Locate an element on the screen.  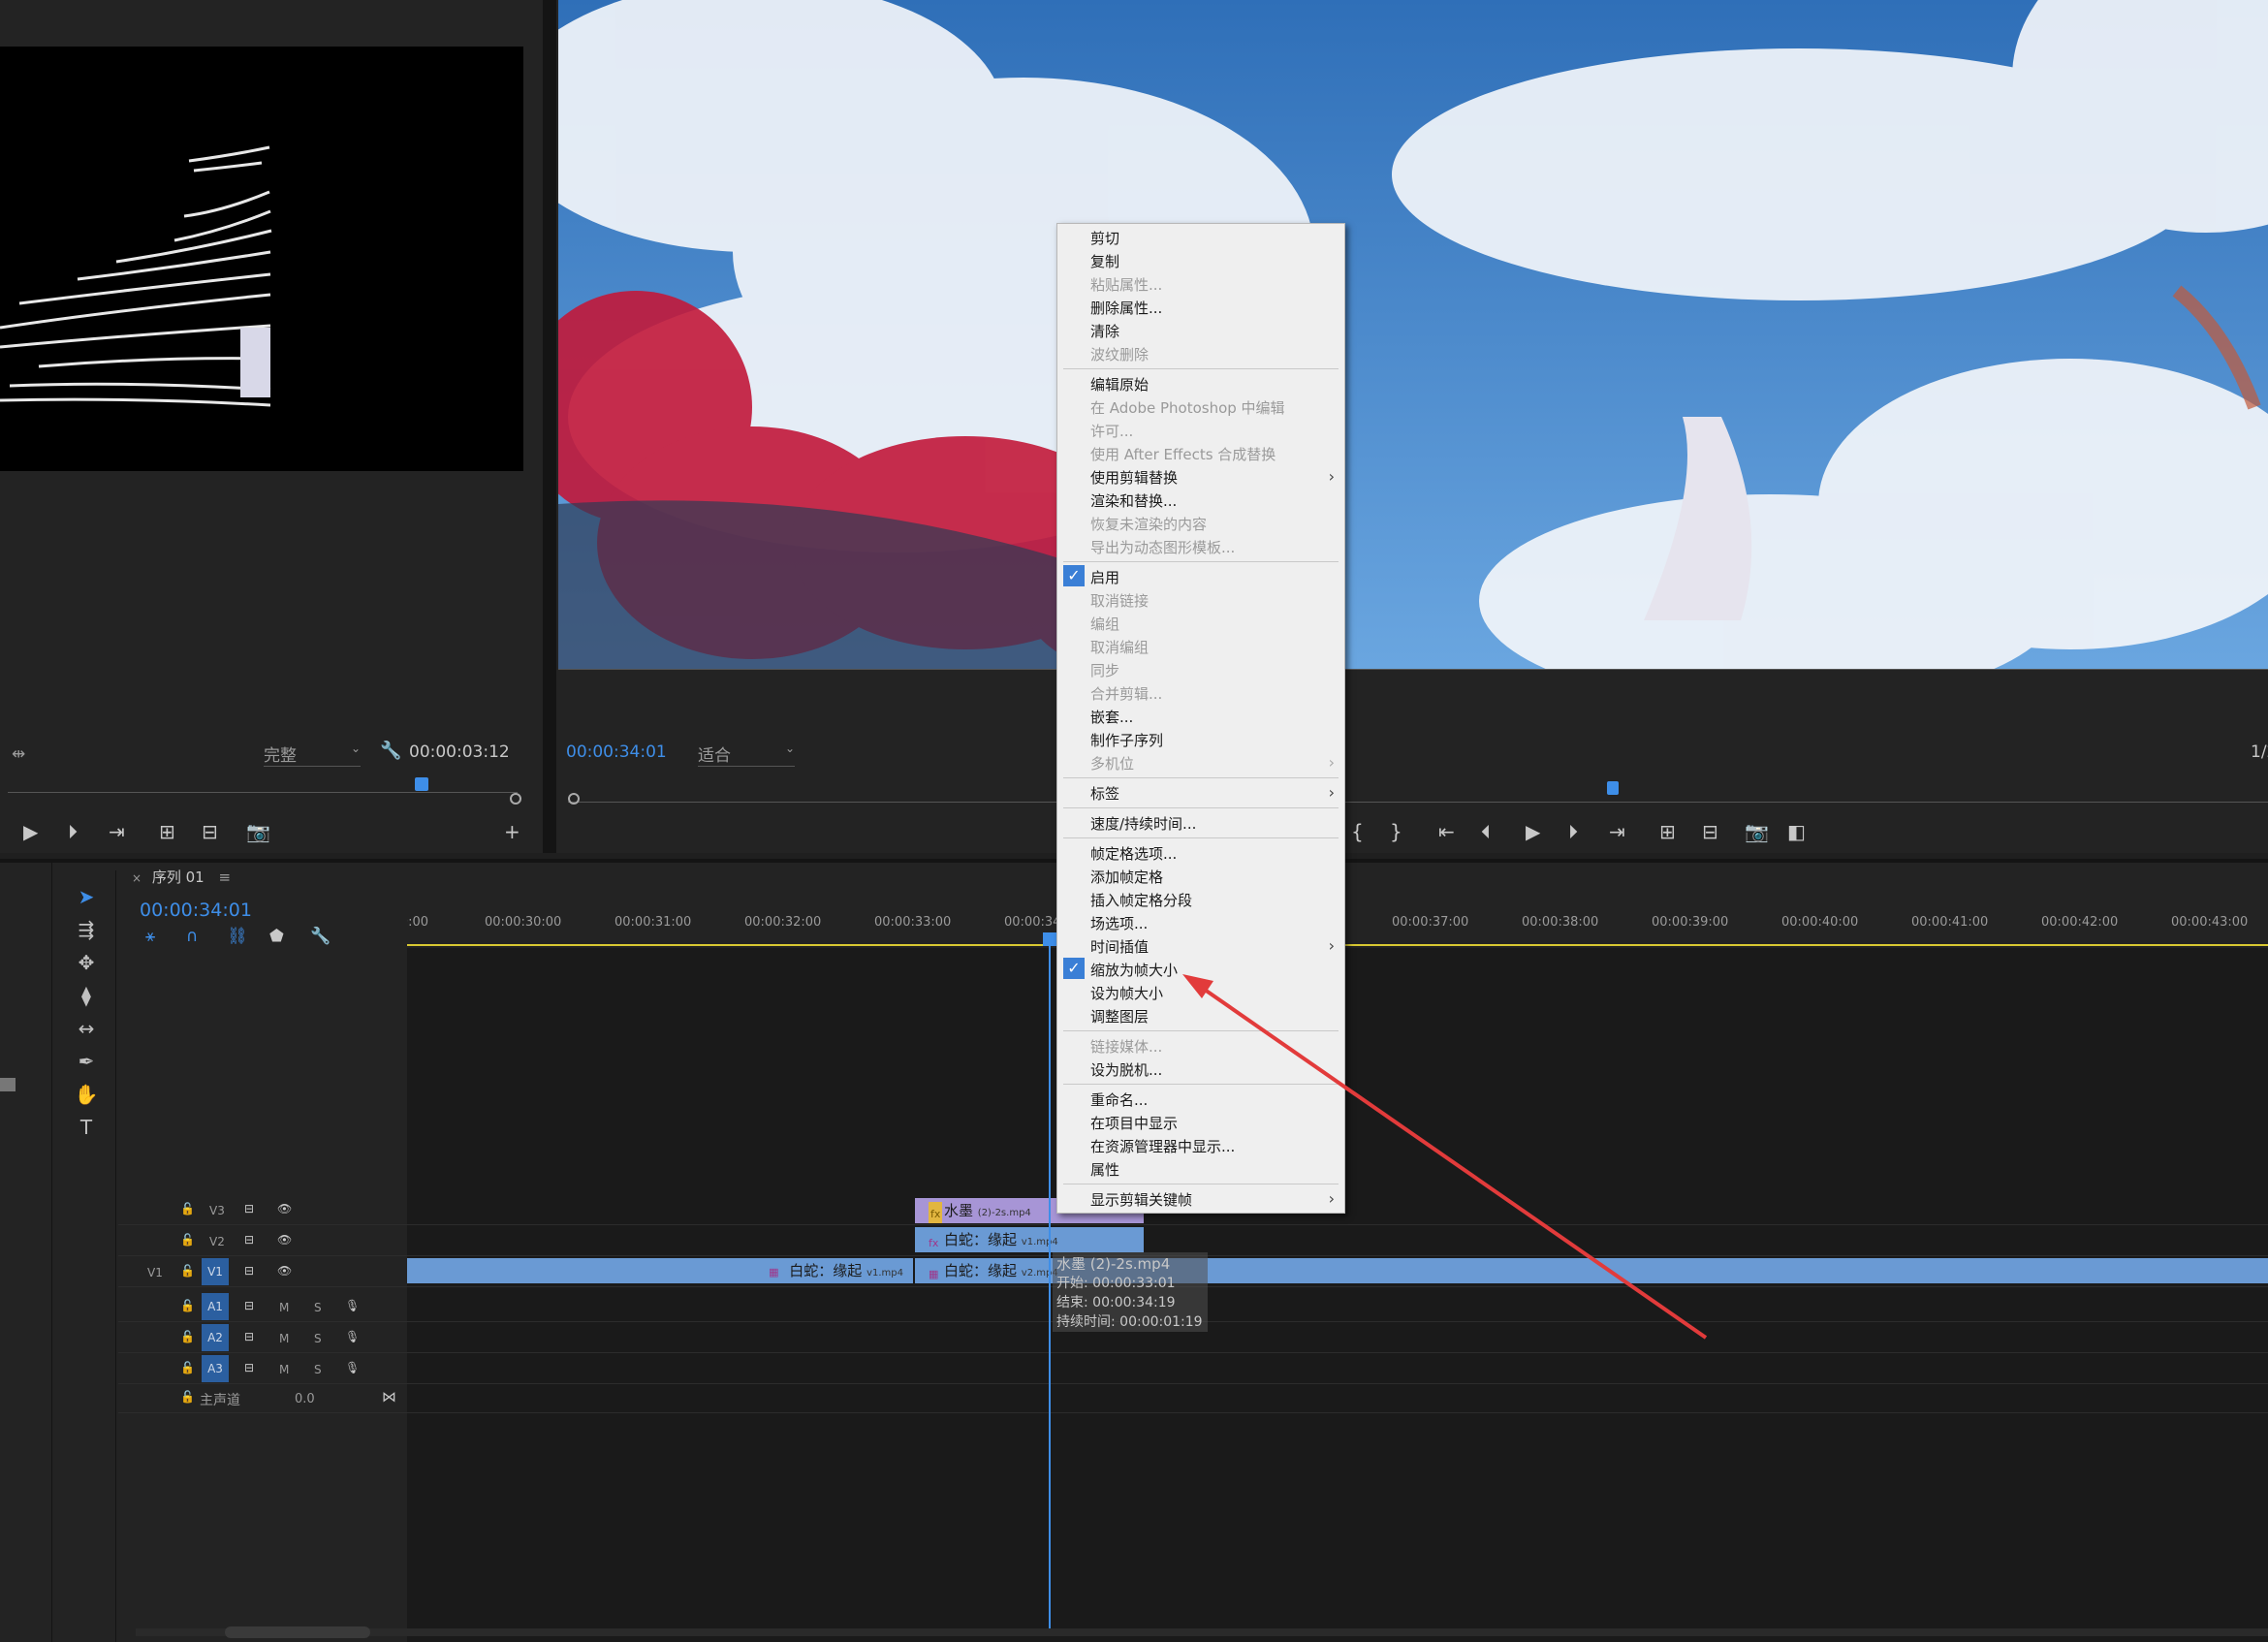
snap-icon: ∩ is located at coordinates (192, 936).